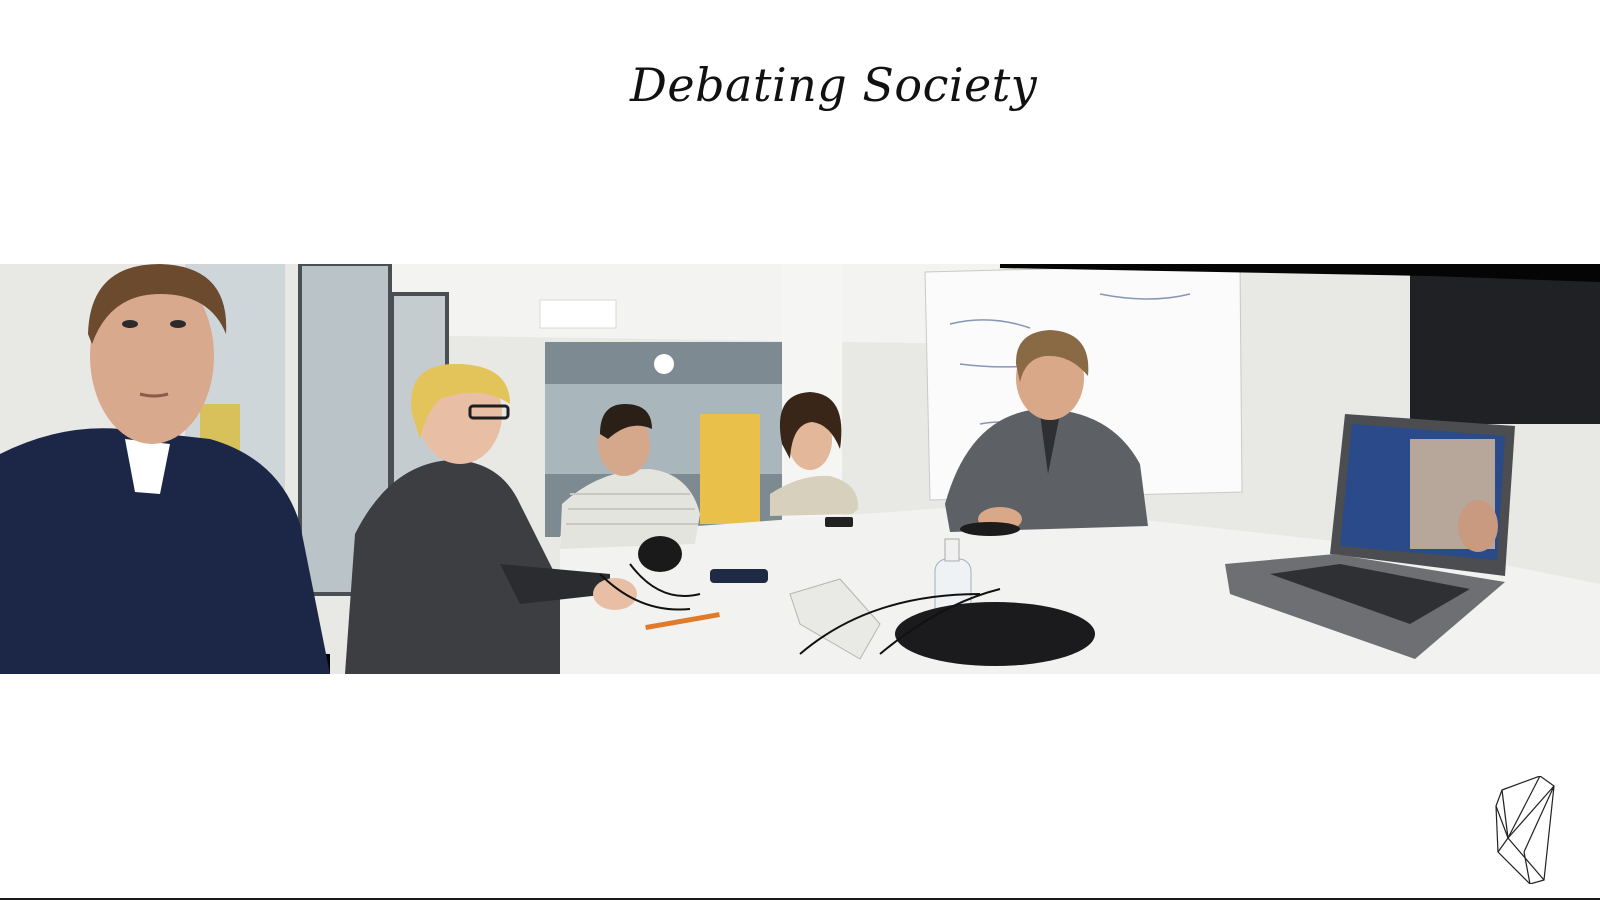 The height and width of the screenshot is (900, 1600). Describe the element at coordinates (834, 85) in the screenshot. I see `slide-title: Debating Society` at that location.